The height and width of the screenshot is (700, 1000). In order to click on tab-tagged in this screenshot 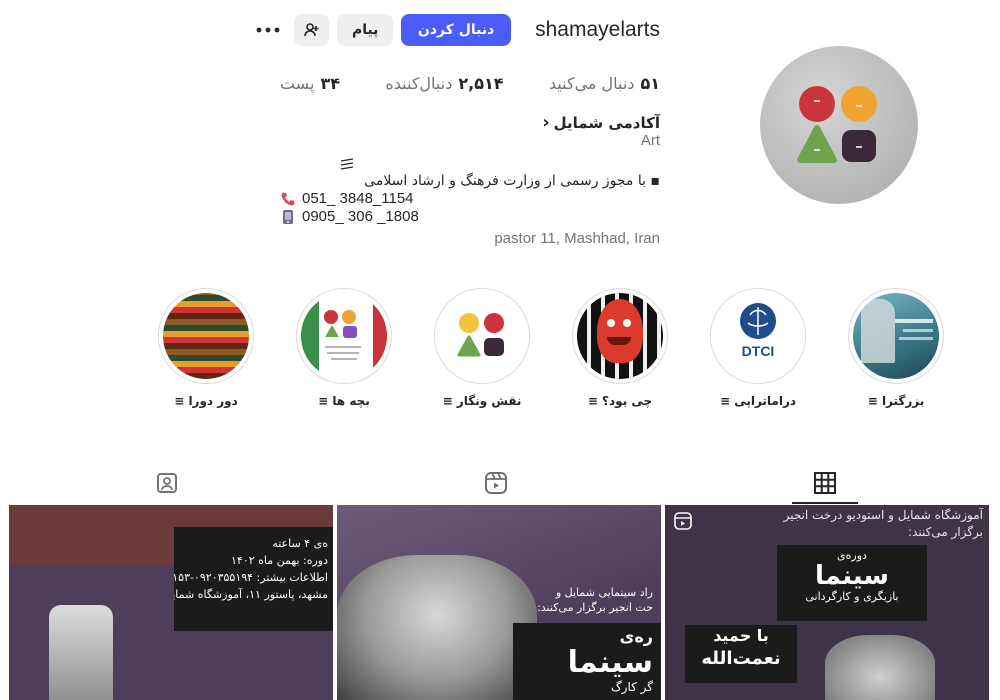, I will do `click(167, 483)`.